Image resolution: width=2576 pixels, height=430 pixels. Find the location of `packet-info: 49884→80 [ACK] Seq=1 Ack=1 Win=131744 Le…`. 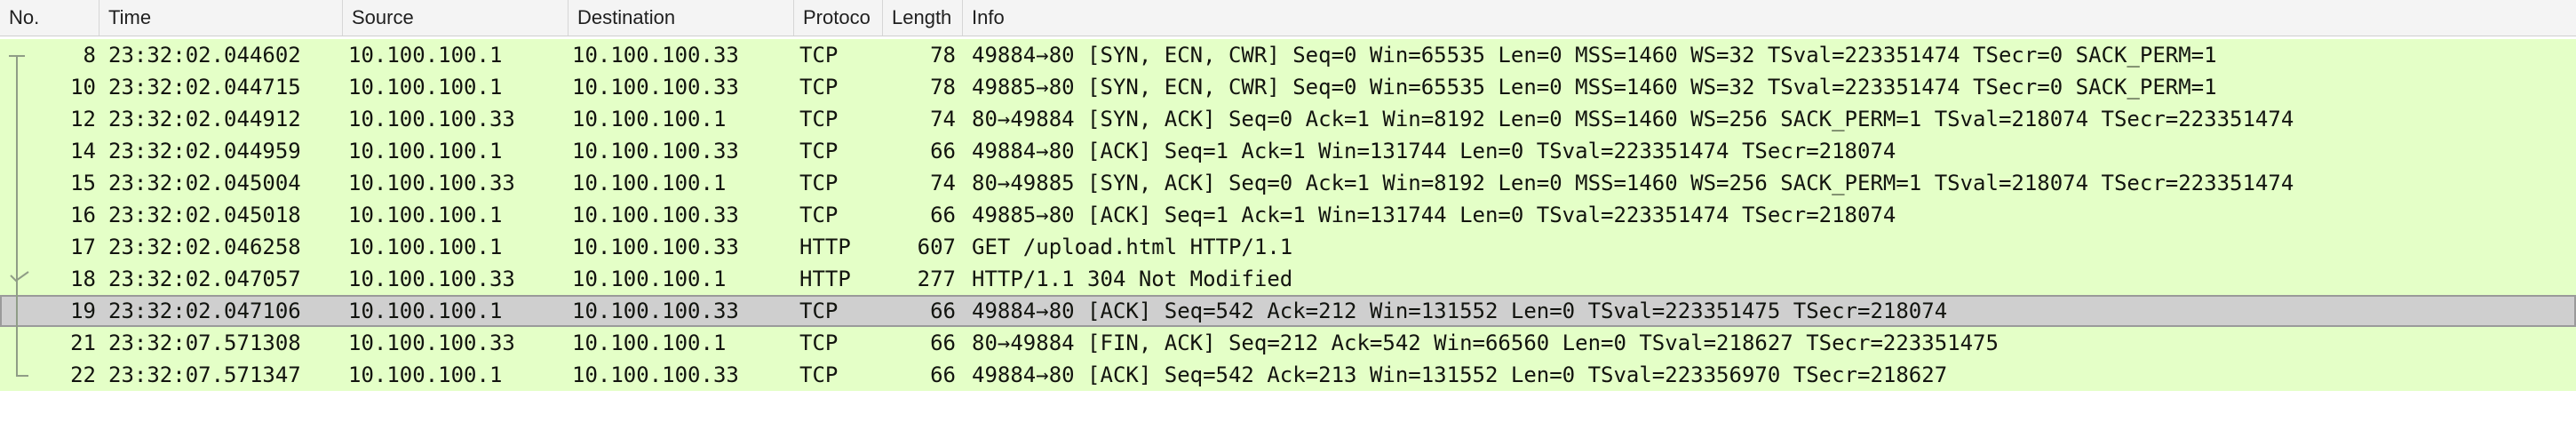

packet-info: 49884→80 [ACK] Seq=1 Ack=1 Win=131744 Le… is located at coordinates (1434, 151).